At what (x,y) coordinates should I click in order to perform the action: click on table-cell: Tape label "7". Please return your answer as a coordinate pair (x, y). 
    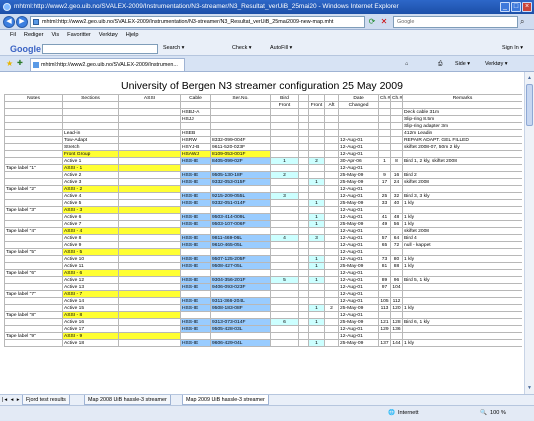
    Looking at the image, I should click on (33, 294).